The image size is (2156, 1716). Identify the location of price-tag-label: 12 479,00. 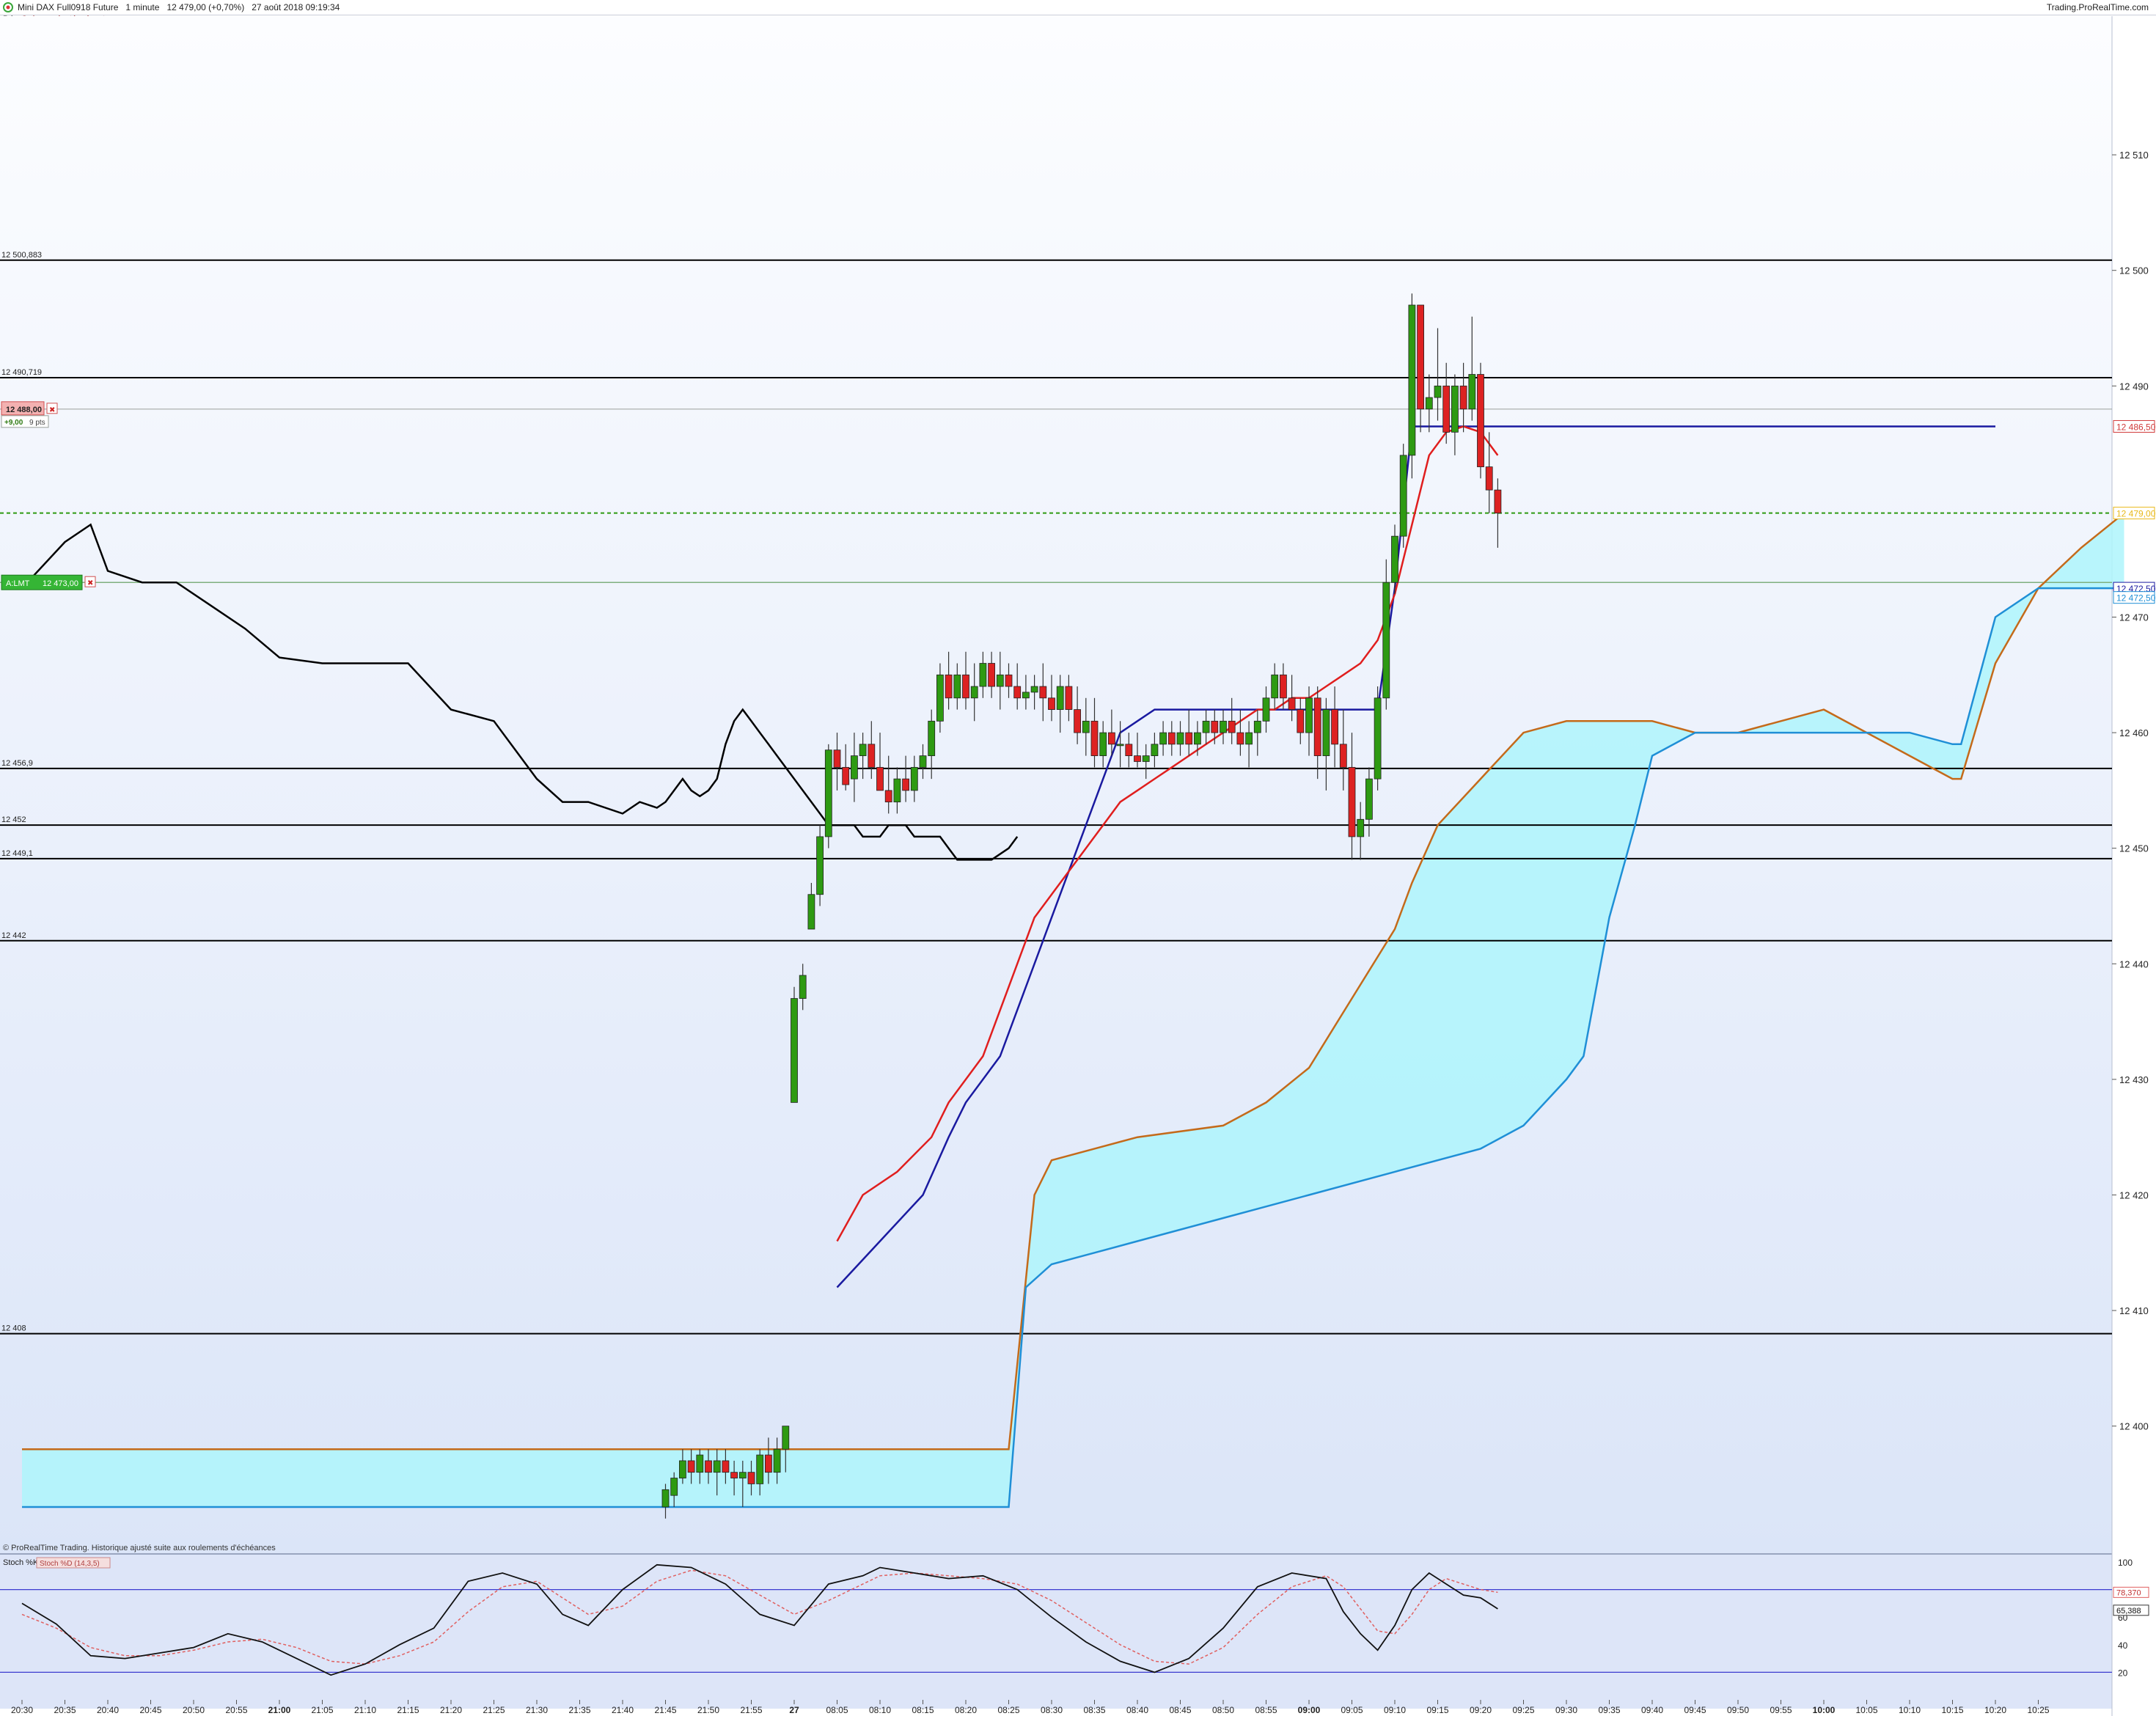
(2136, 514).